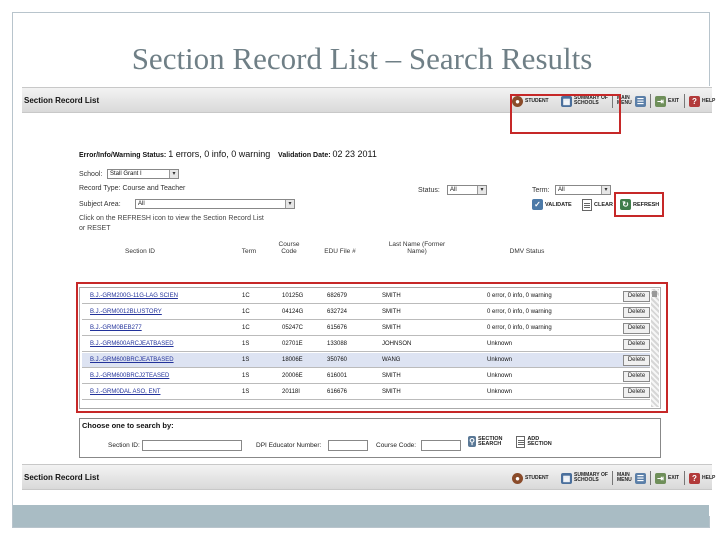 The width and height of the screenshot is (720, 540). I want to click on col-header-last-name: Last Name (Former Name), so click(417, 248).